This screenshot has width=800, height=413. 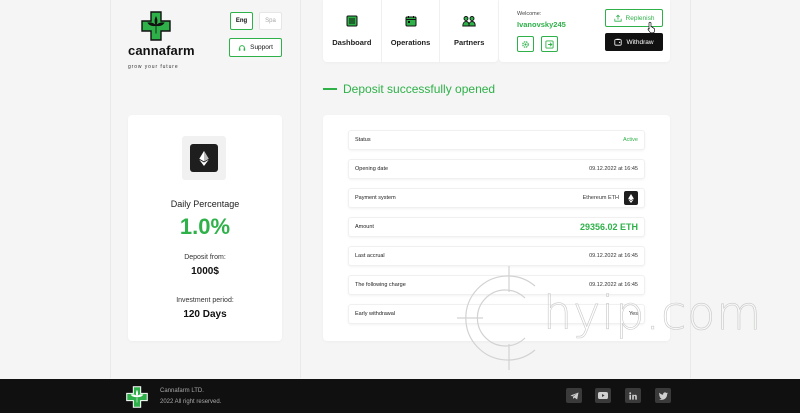 I want to click on logo-name: cannafarm, so click(x=161, y=50).